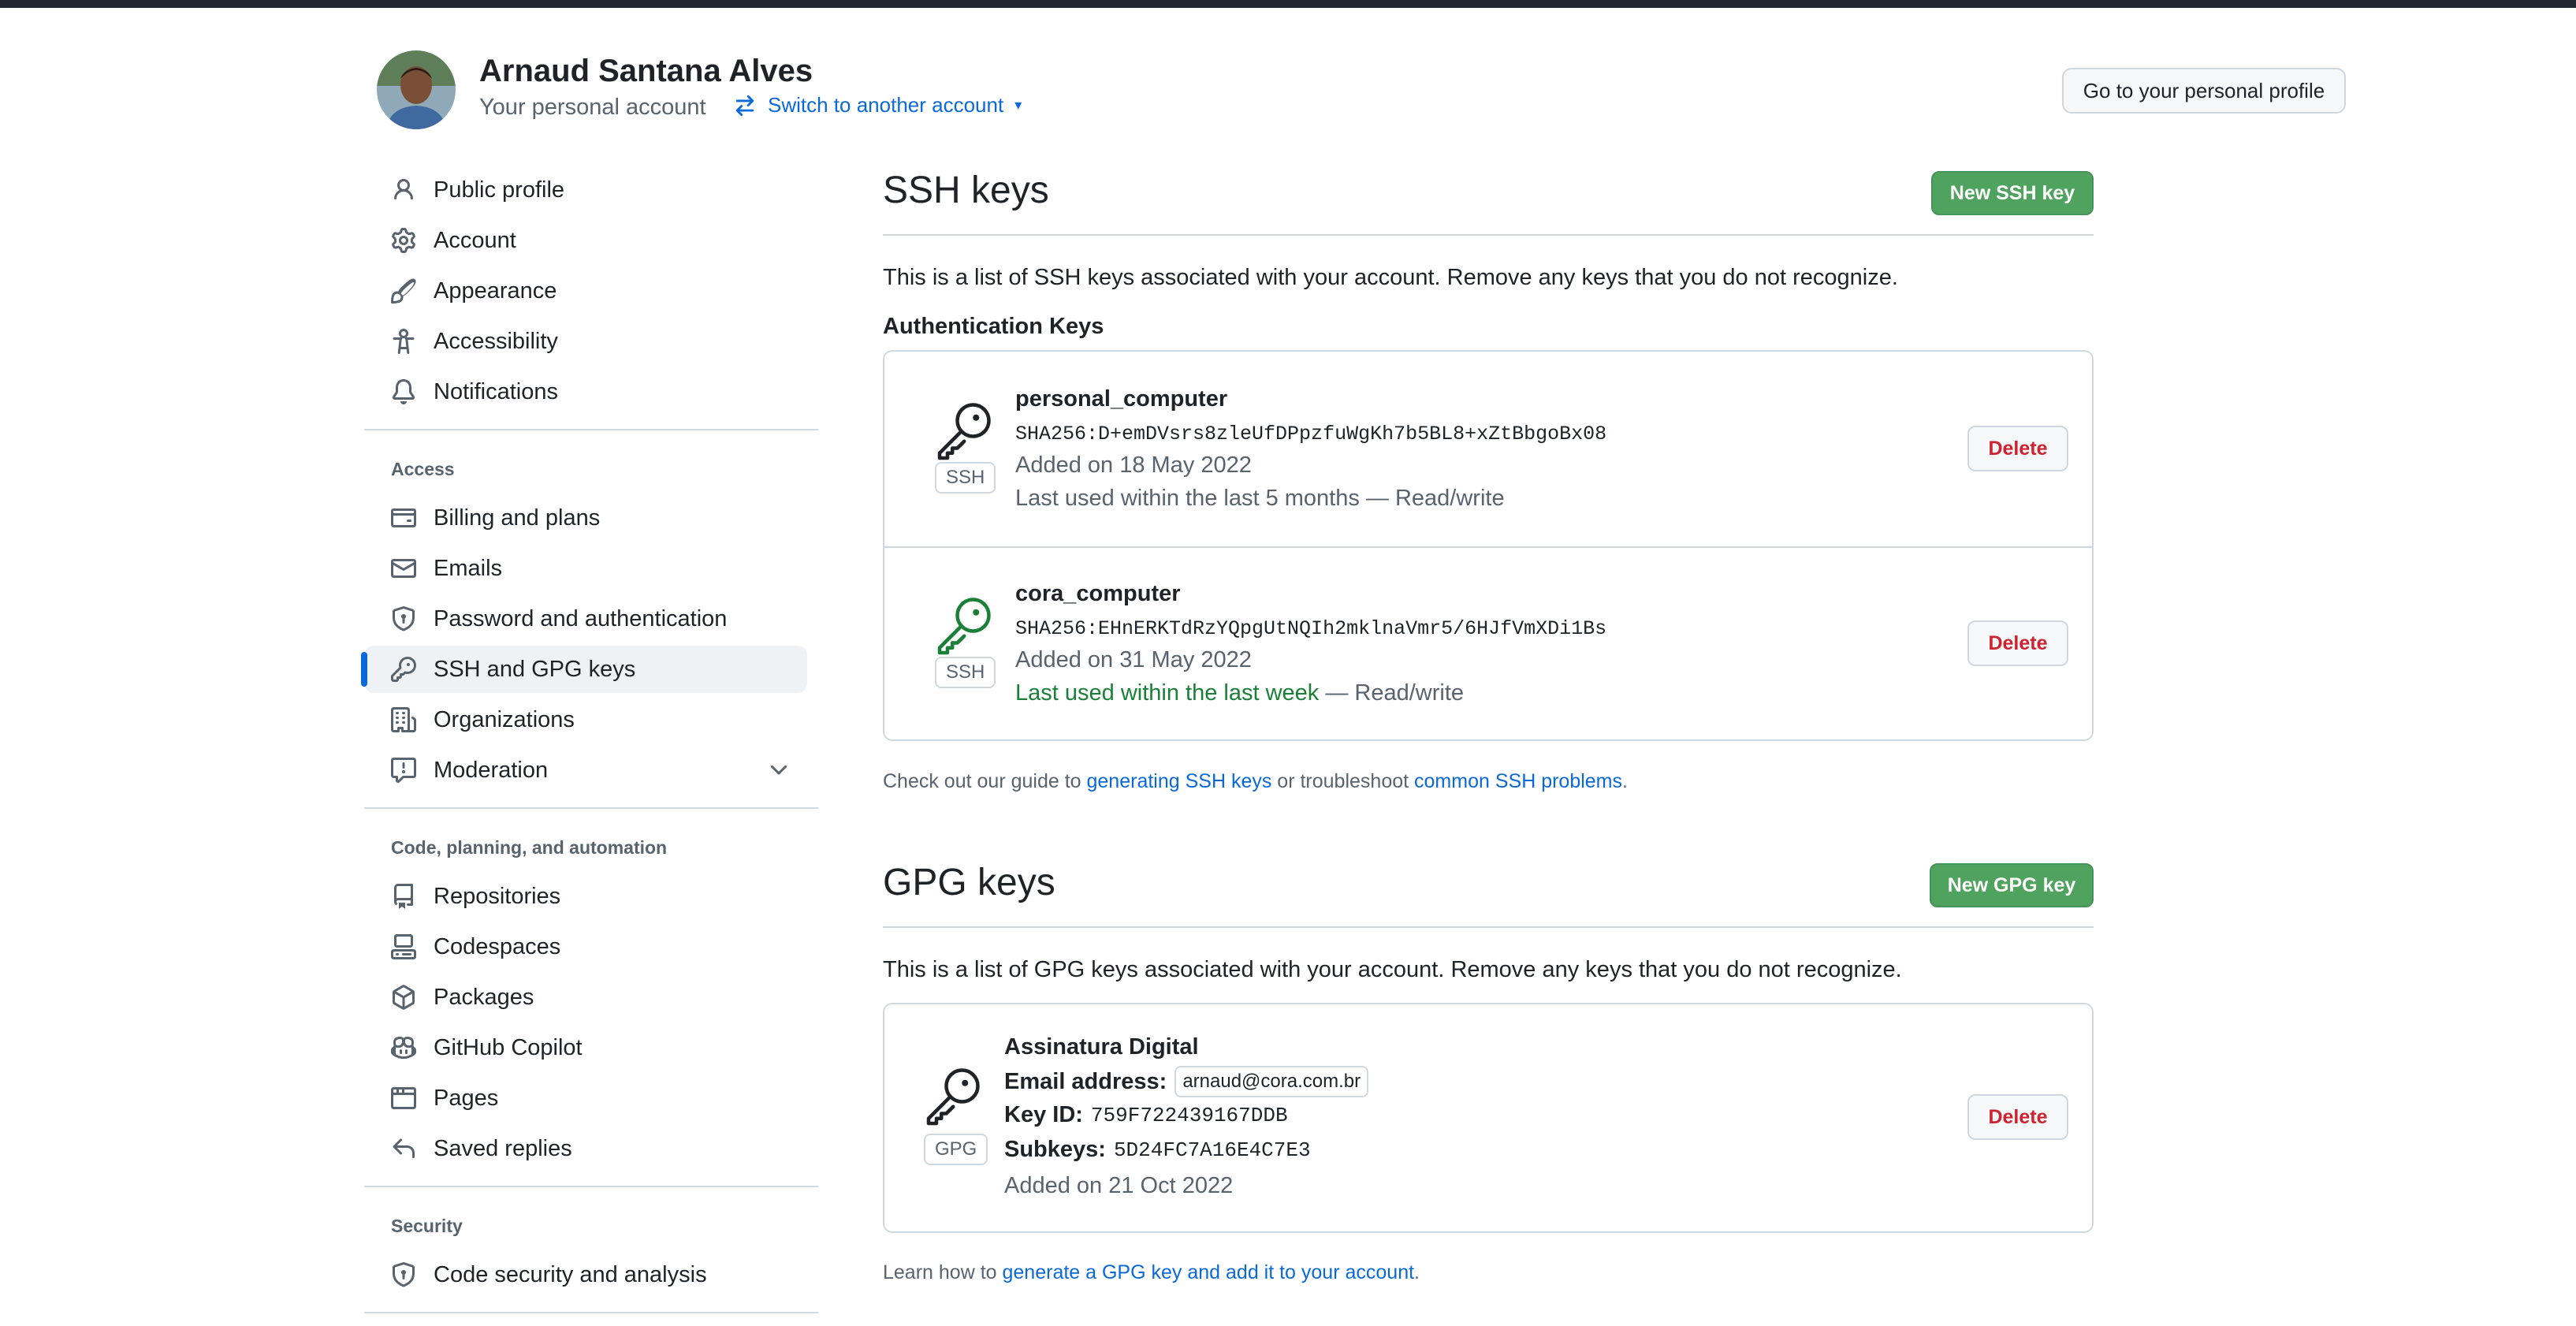 Image resolution: width=2576 pixels, height=1326 pixels. What do you see at coordinates (403, 189) in the screenshot?
I see `person-icon` at bounding box center [403, 189].